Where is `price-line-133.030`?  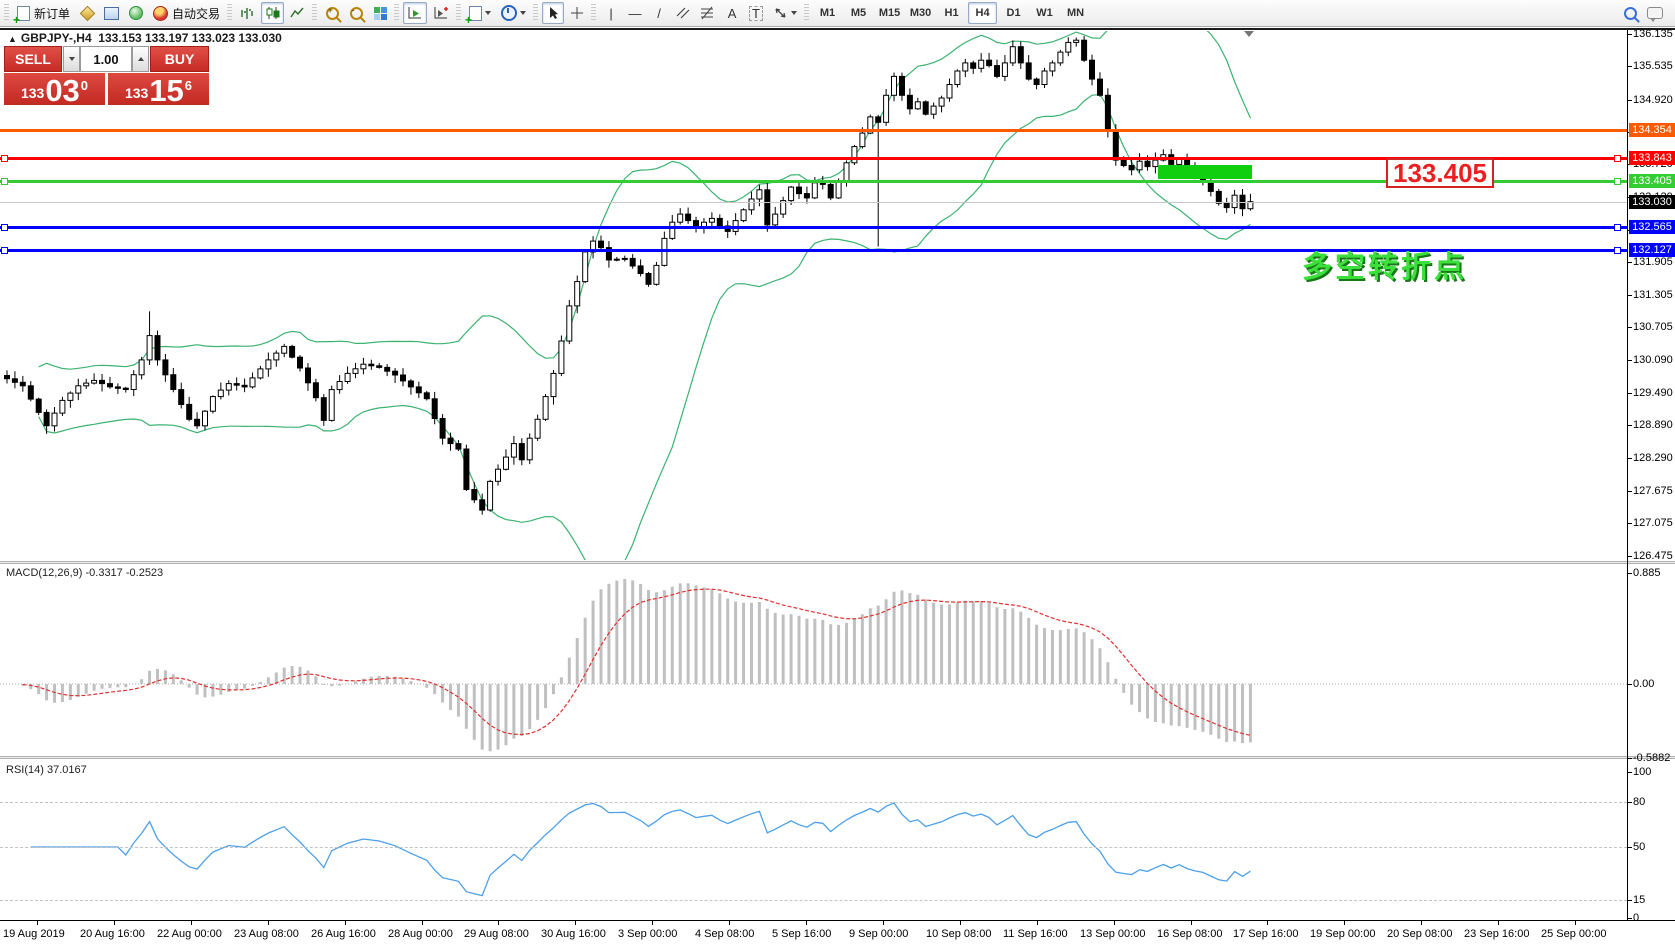 price-line-133.030 is located at coordinates (813, 202).